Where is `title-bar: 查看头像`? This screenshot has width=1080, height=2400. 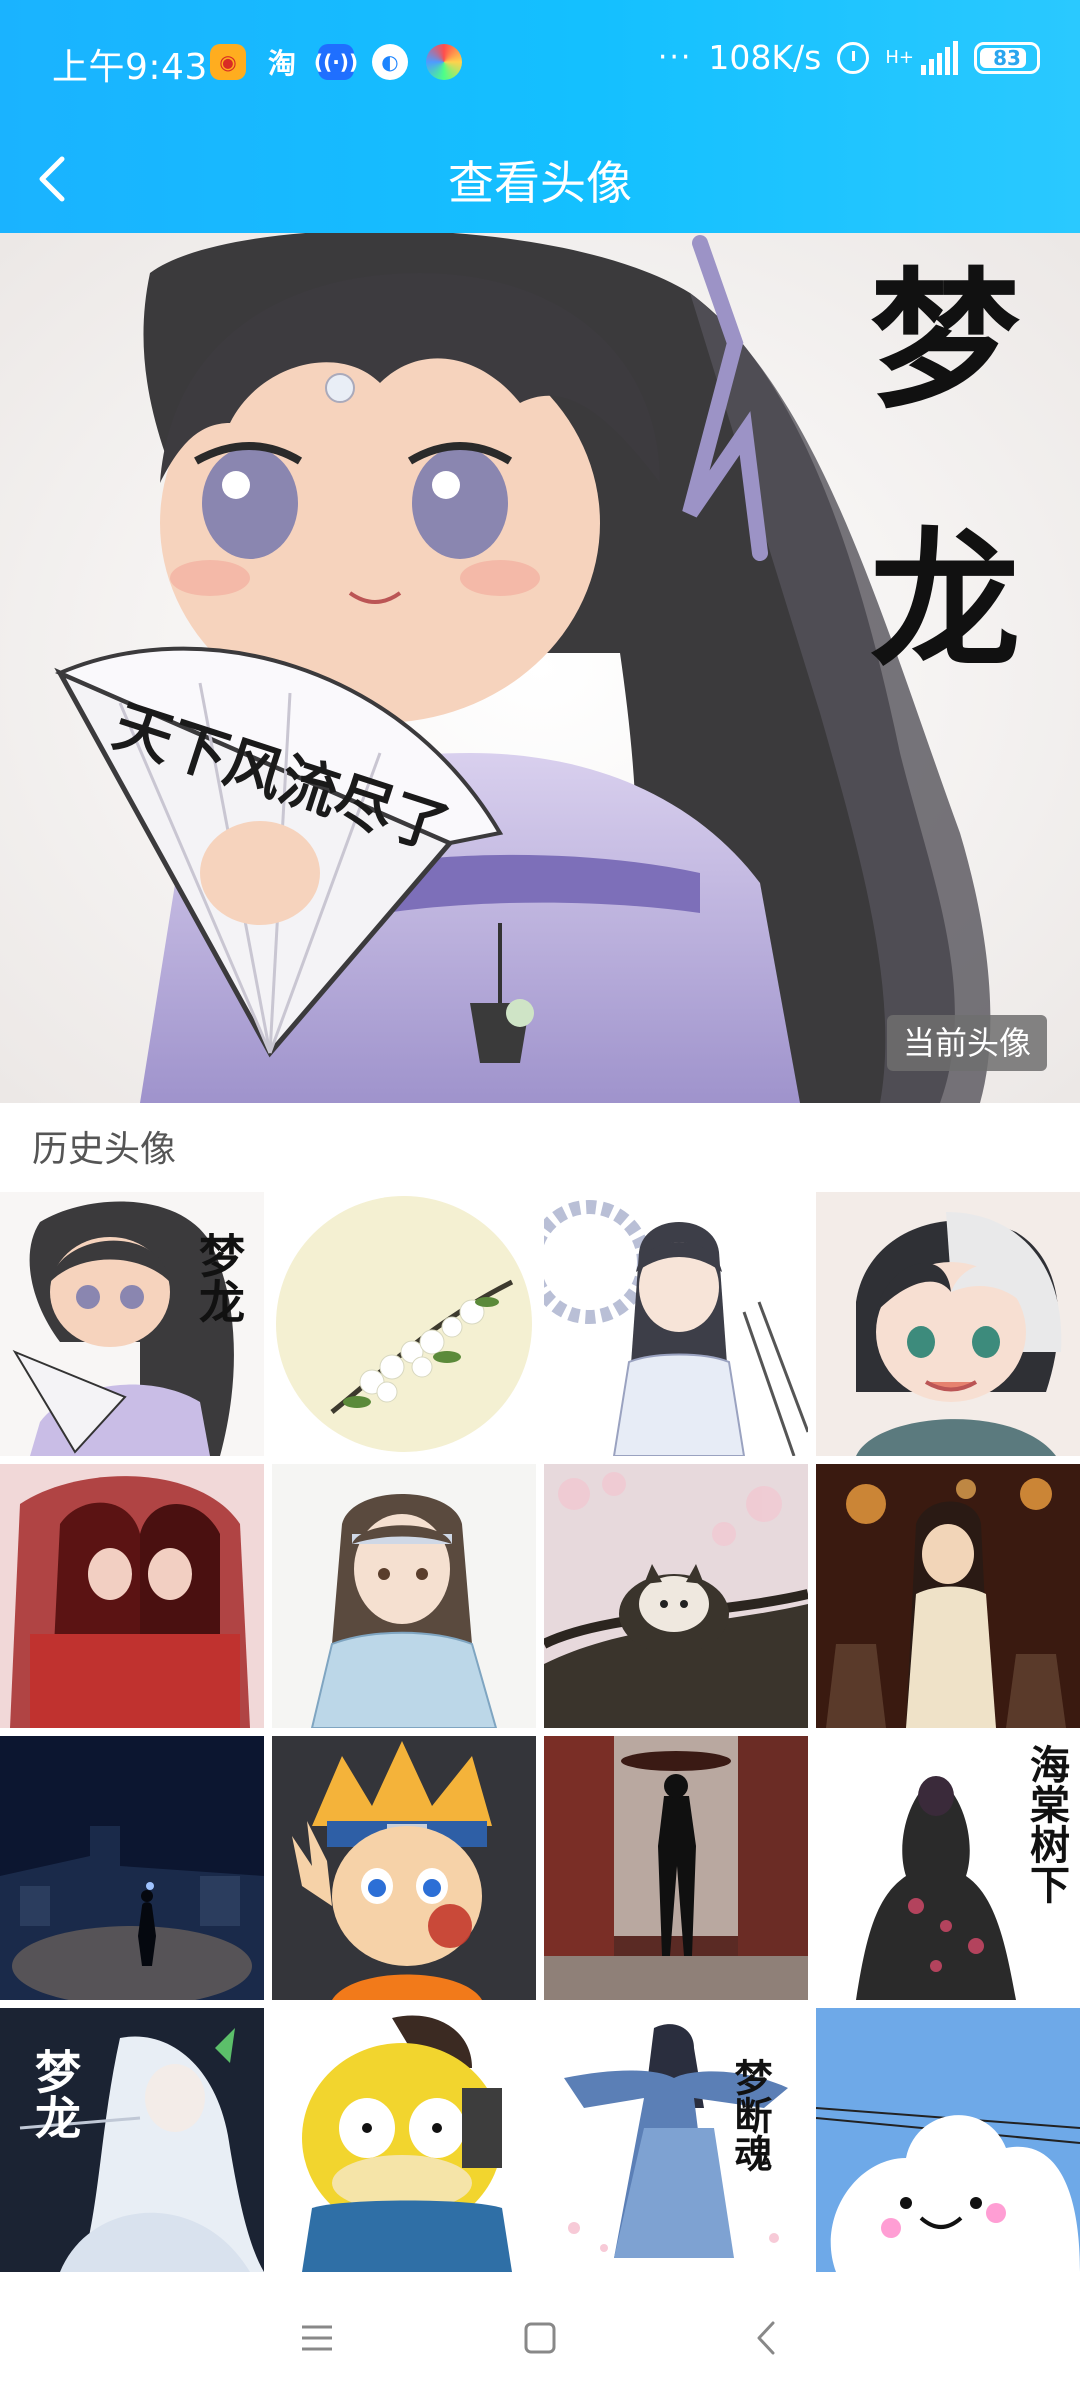 title-bar: 查看头像 is located at coordinates (540, 179).